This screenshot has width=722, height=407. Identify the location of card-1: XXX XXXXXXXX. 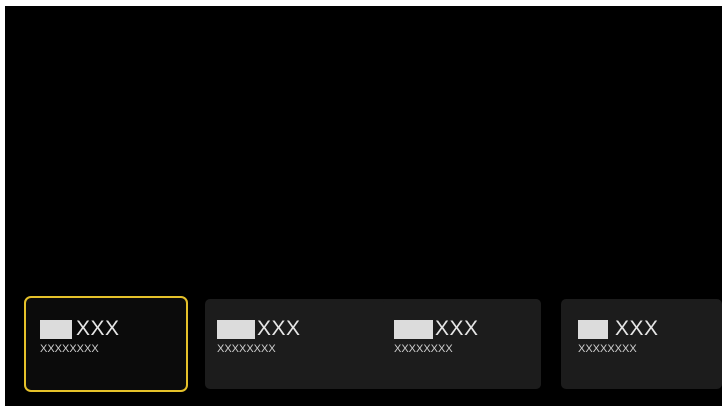
(106, 344).